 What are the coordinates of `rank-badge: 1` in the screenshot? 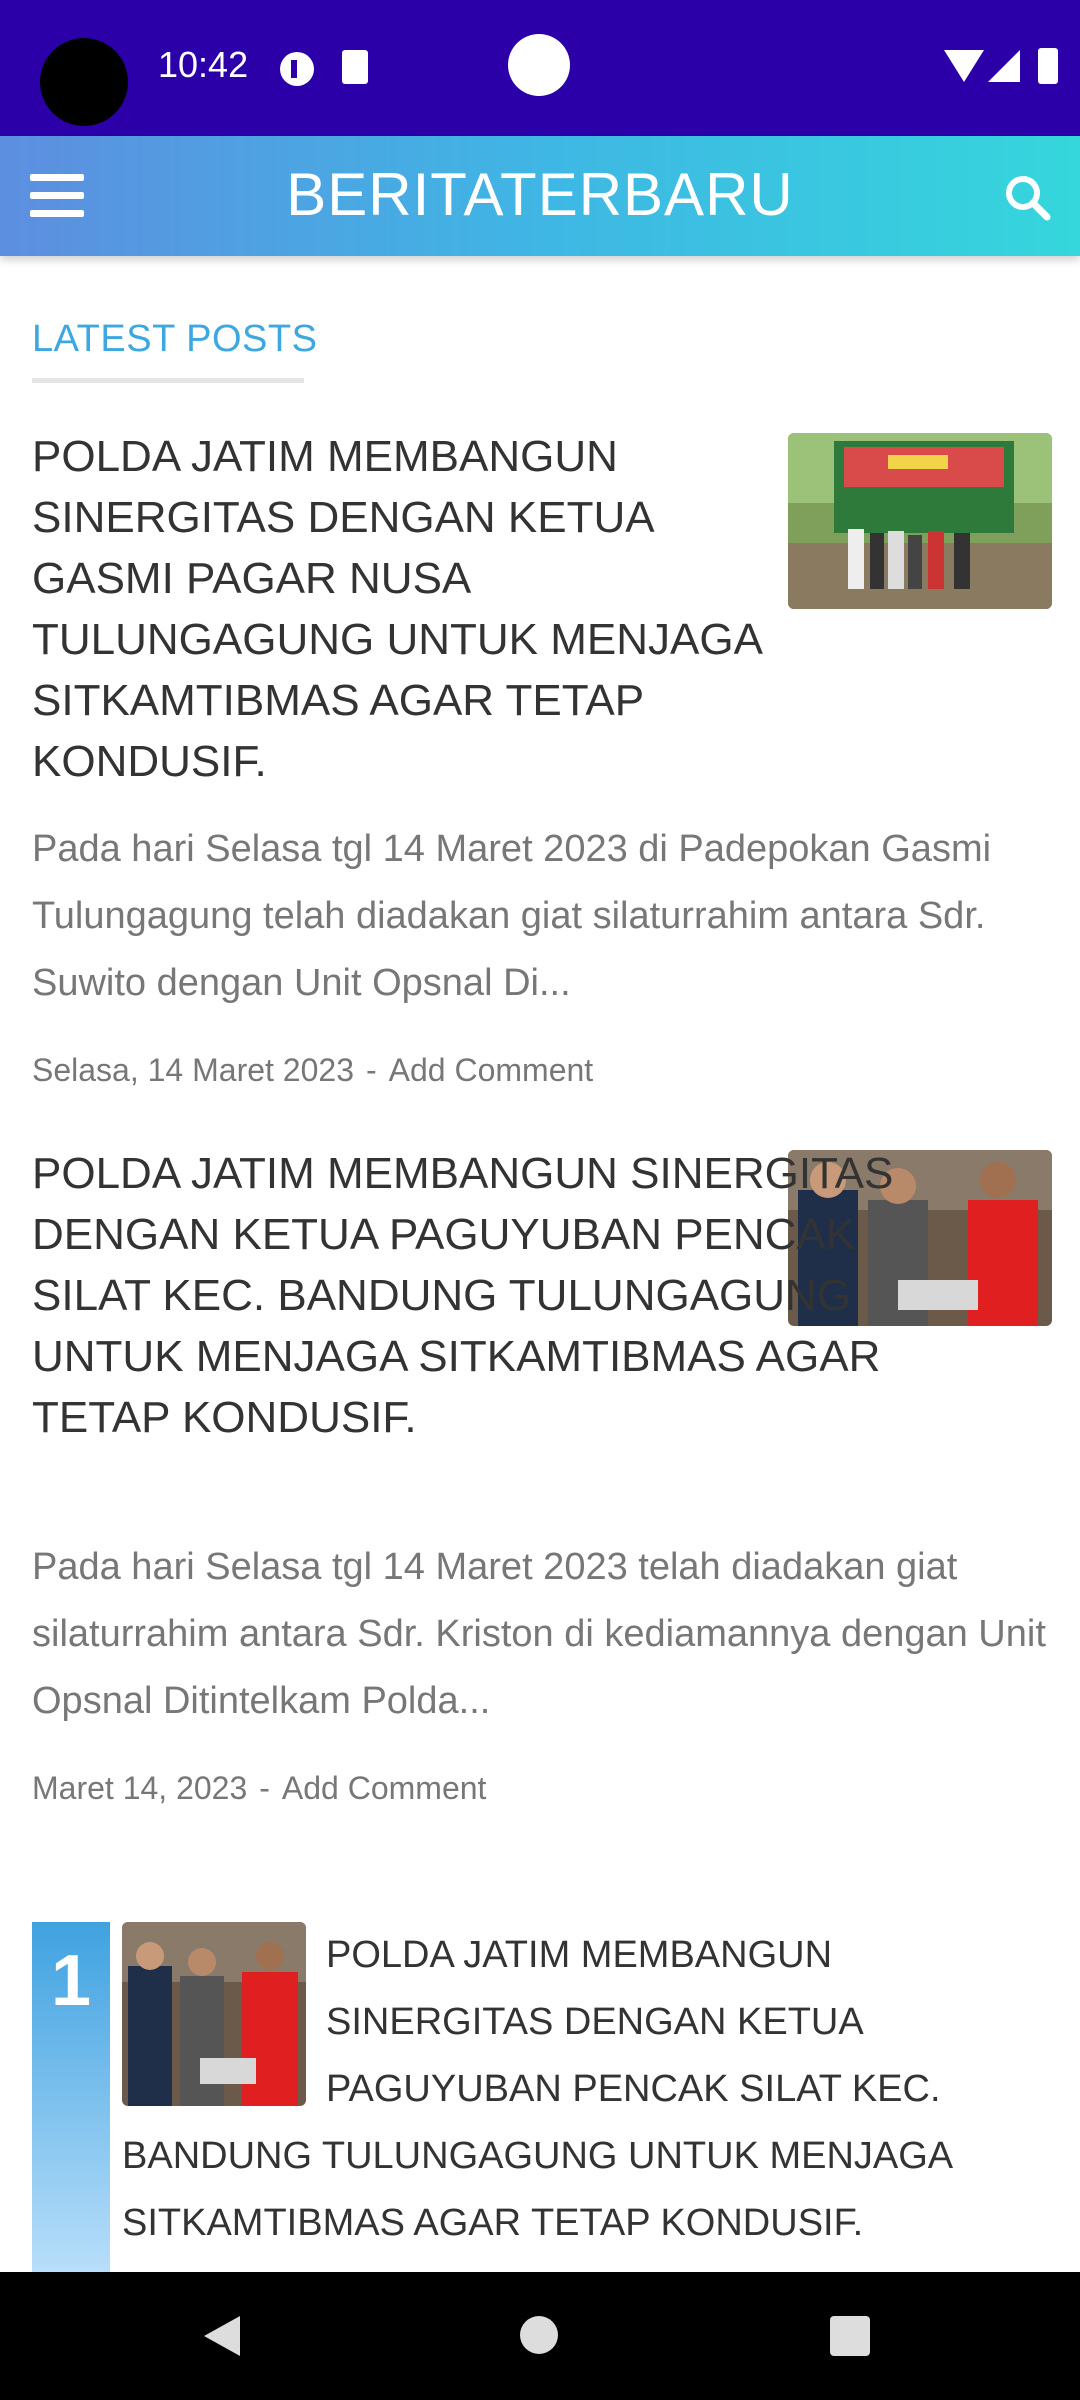 It's located at (71, 2097).